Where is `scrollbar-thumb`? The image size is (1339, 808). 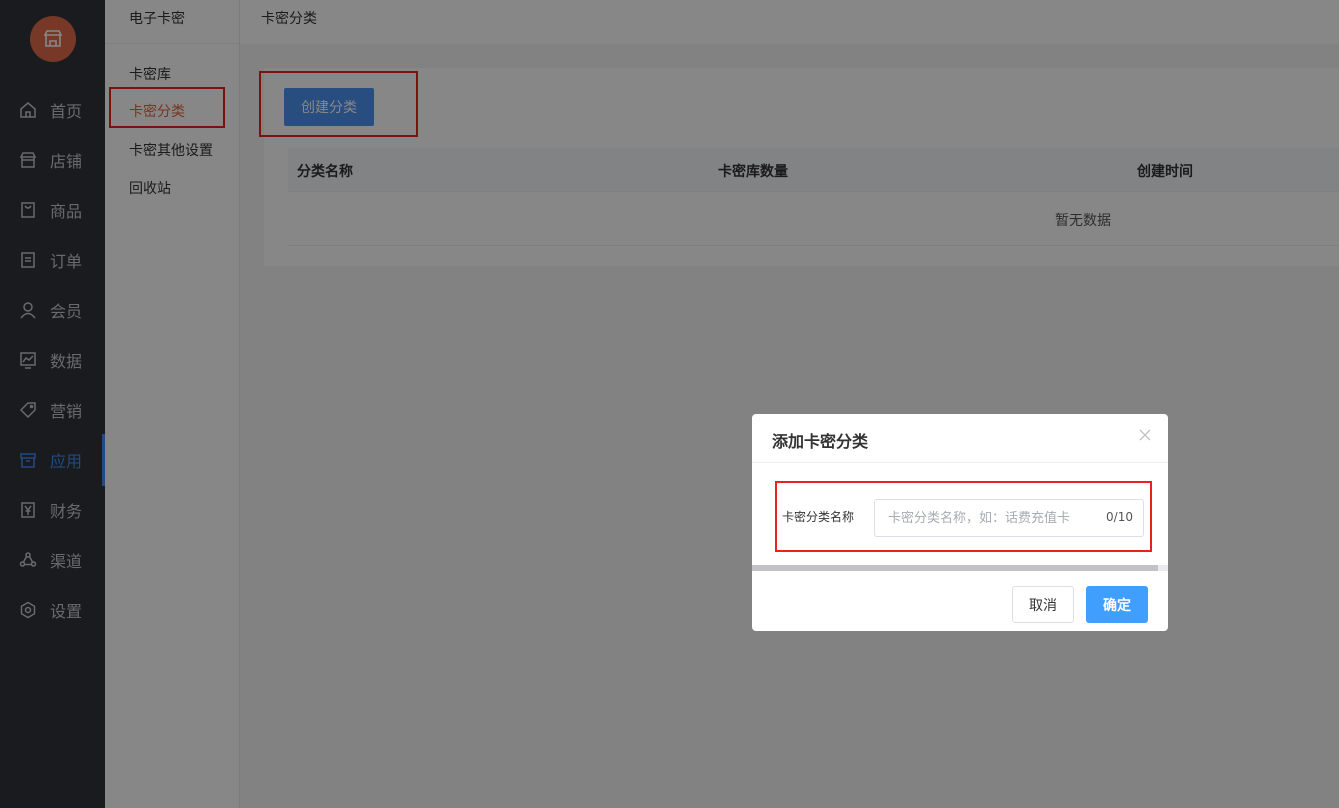
scrollbar-thumb is located at coordinates (955, 568).